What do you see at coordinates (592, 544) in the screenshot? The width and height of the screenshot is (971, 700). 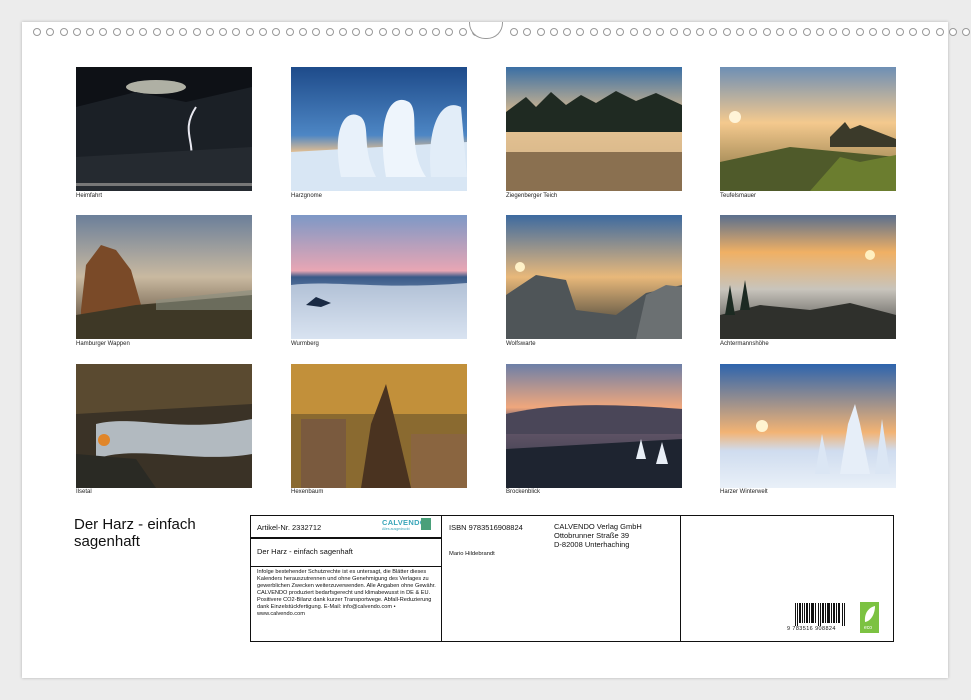 I see `publisher-city: D-82008 Unterhaching` at bounding box center [592, 544].